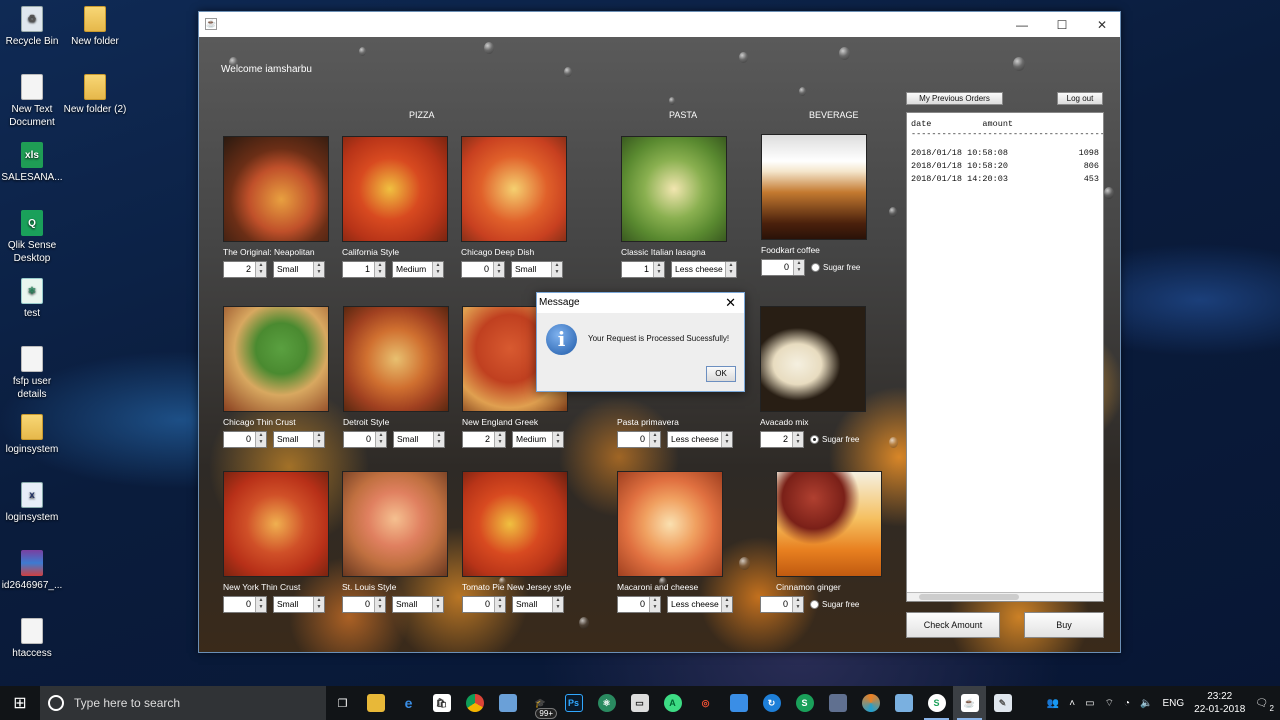 The width and height of the screenshot is (1280, 720). I want to click on close-button: ✕, so click(1101, 25).